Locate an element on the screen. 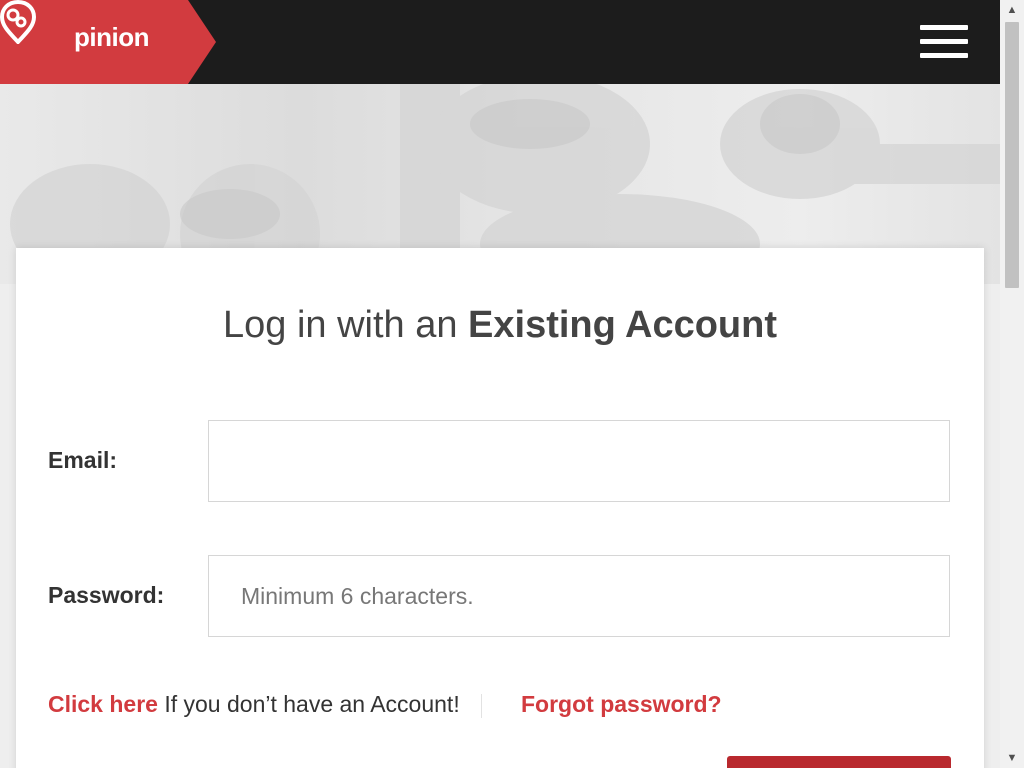  logo-link: pinion is located at coordinates (108, 42).